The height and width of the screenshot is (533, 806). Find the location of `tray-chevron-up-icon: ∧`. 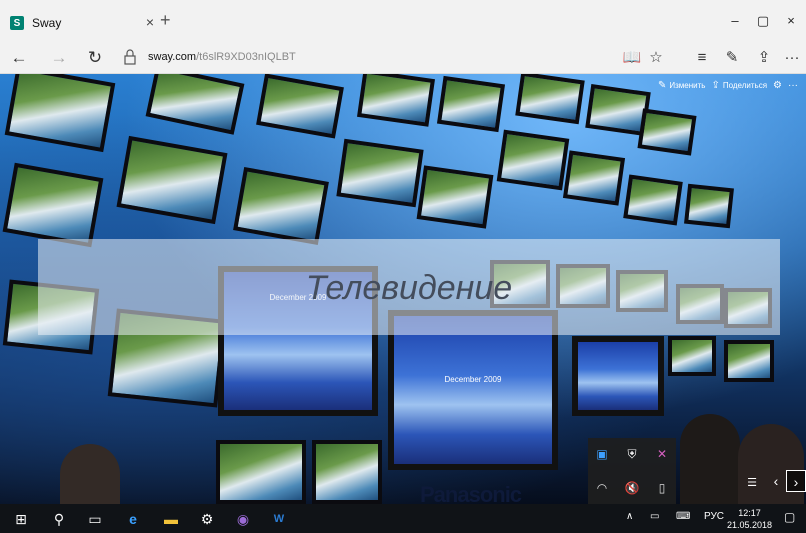

tray-chevron-up-icon: ∧ is located at coordinates (629, 516).